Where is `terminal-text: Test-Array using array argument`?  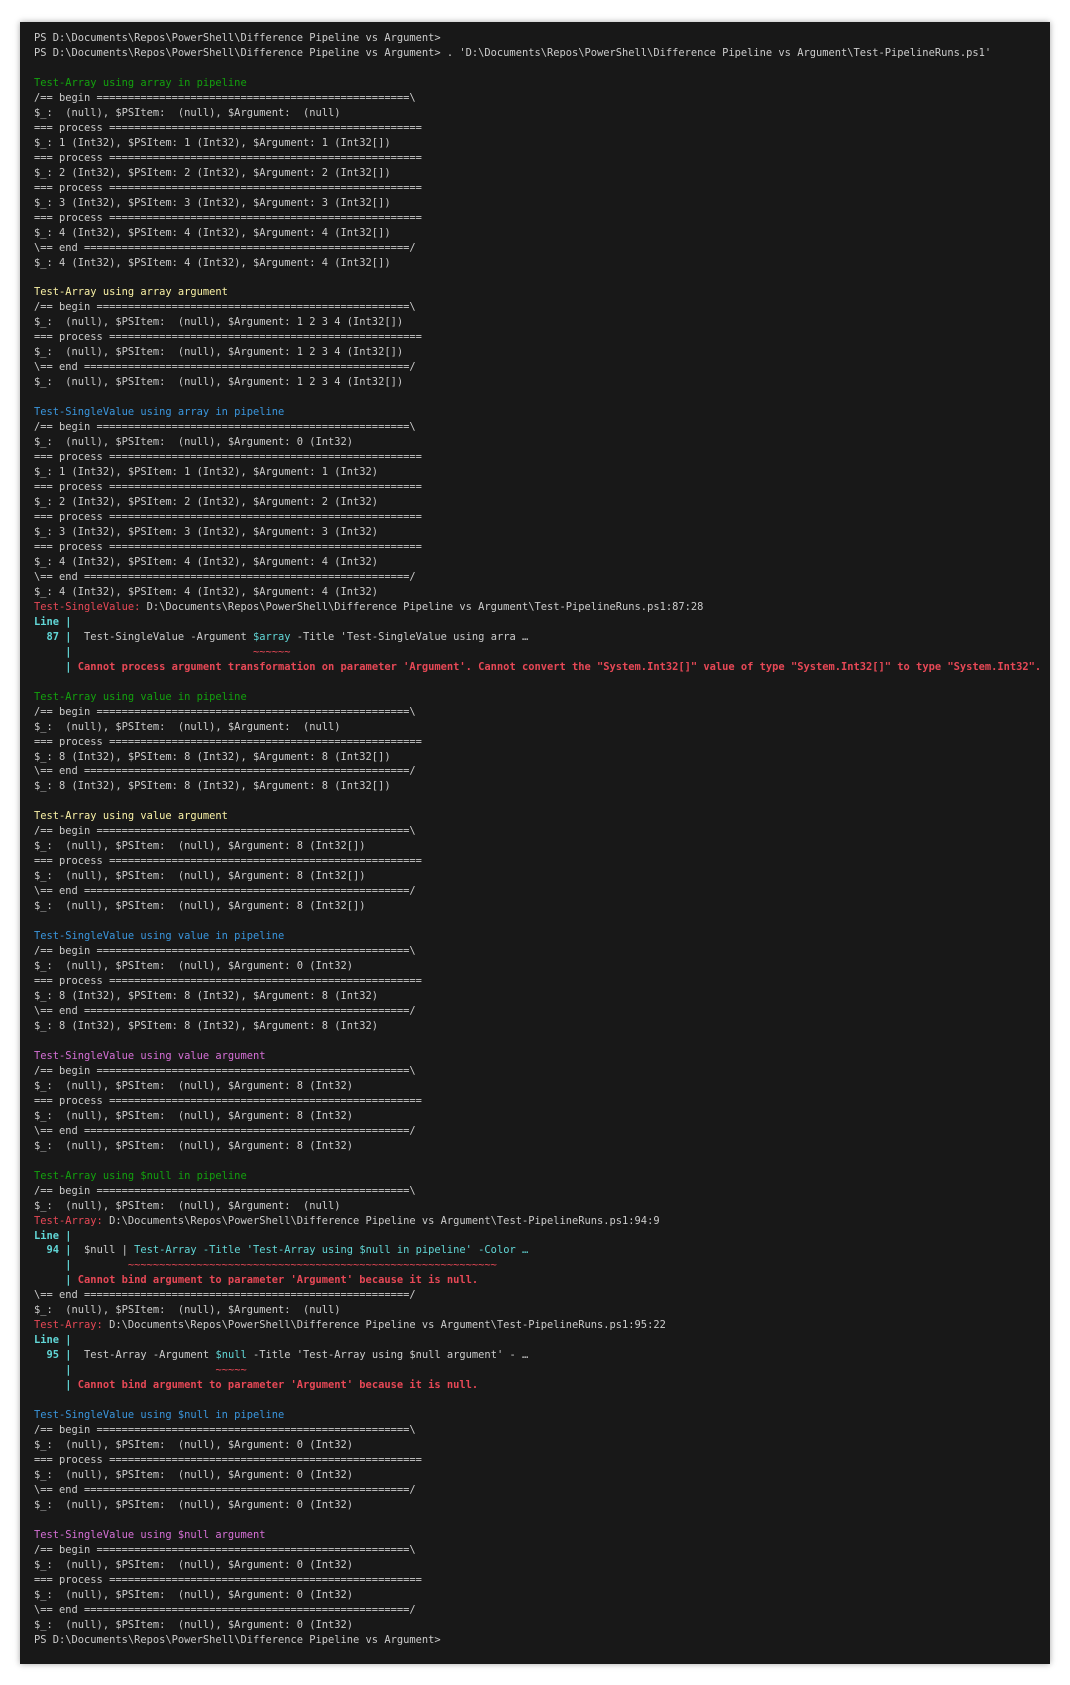
terminal-text: Test-Array using array argument is located at coordinates (131, 292).